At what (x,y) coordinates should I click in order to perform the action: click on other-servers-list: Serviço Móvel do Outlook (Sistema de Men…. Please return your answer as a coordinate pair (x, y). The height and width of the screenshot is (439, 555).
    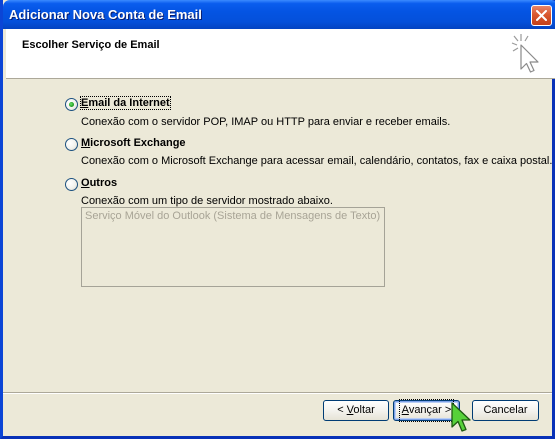
    Looking at the image, I should click on (233, 247).